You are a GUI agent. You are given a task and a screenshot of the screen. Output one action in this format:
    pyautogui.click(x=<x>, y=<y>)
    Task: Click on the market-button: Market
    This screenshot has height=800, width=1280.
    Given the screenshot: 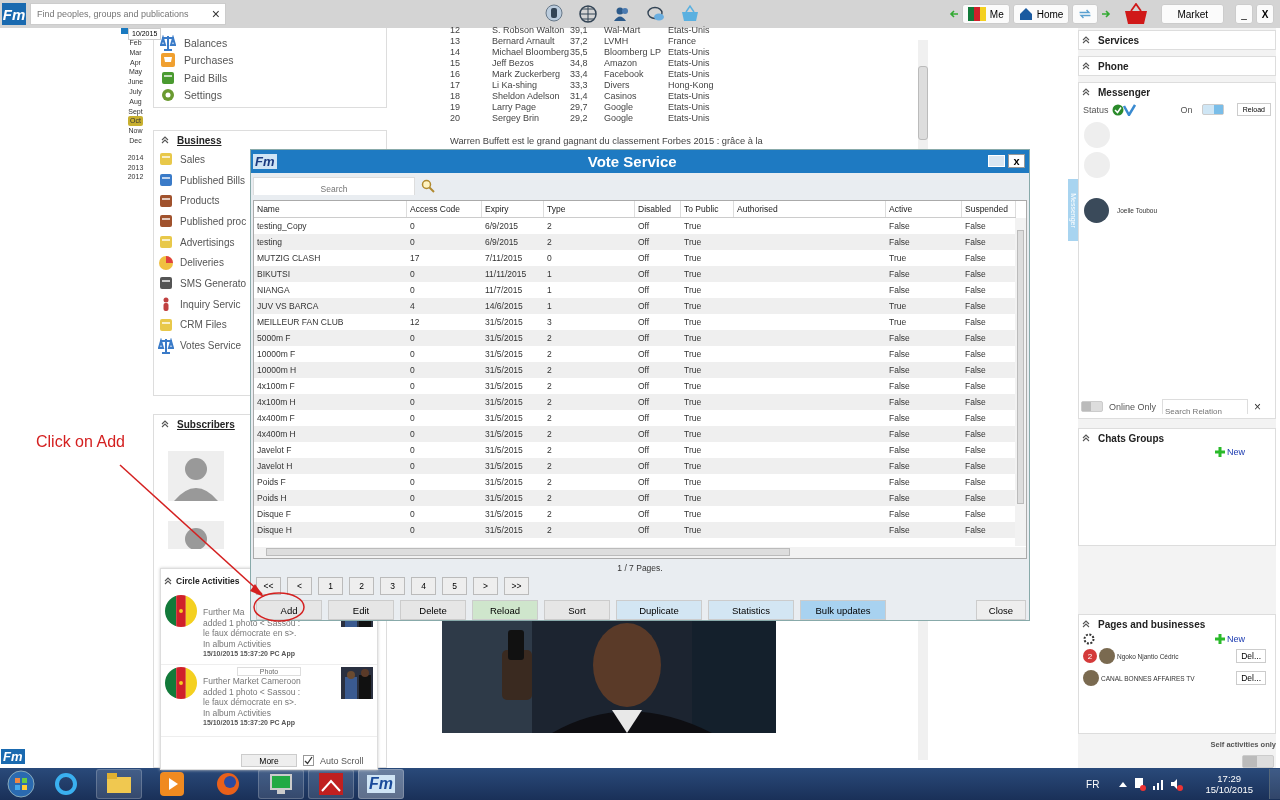 What is the action you would take?
    pyautogui.click(x=1192, y=14)
    